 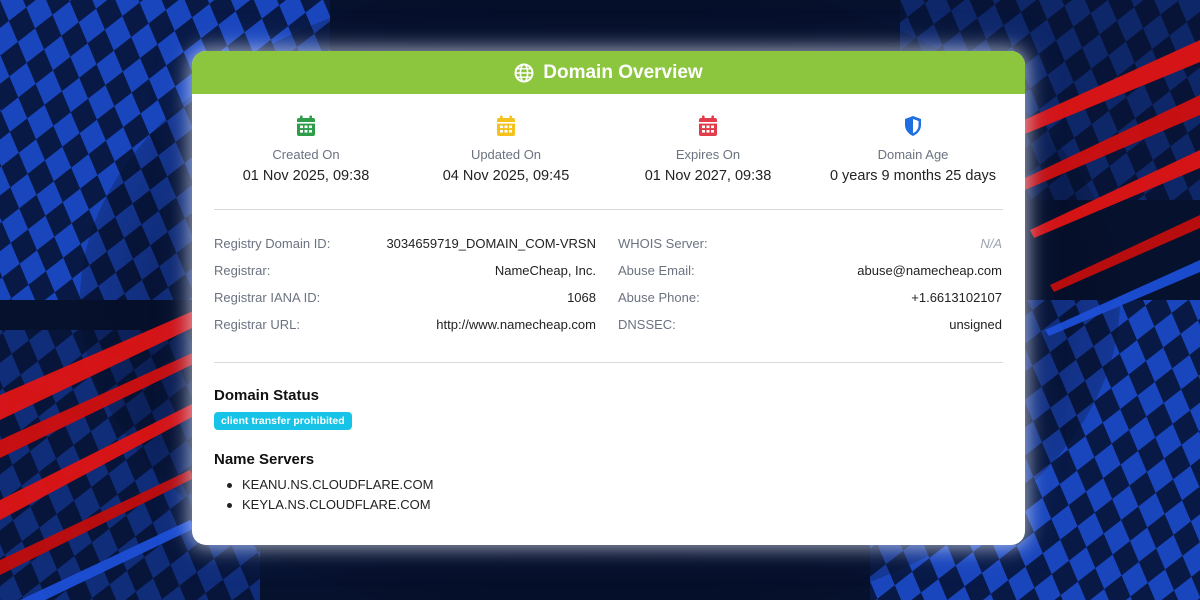 I want to click on detail-key: Abuse Email:, so click(x=656, y=270).